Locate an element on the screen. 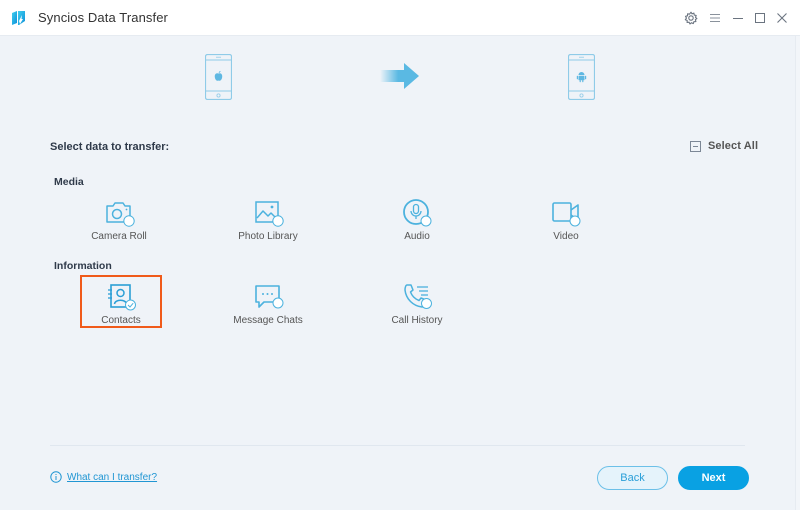 The width and height of the screenshot is (800, 510). section-label-media: Media is located at coordinates (69, 182).